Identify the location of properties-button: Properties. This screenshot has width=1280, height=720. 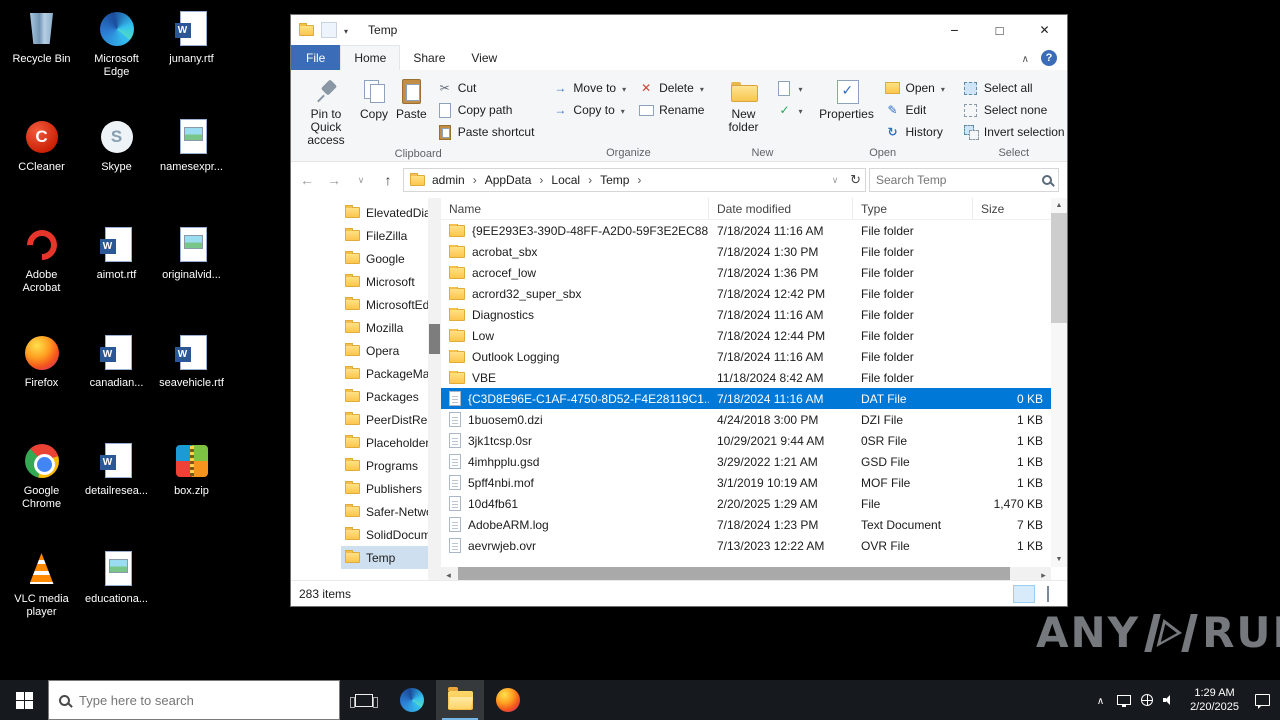
(847, 97).